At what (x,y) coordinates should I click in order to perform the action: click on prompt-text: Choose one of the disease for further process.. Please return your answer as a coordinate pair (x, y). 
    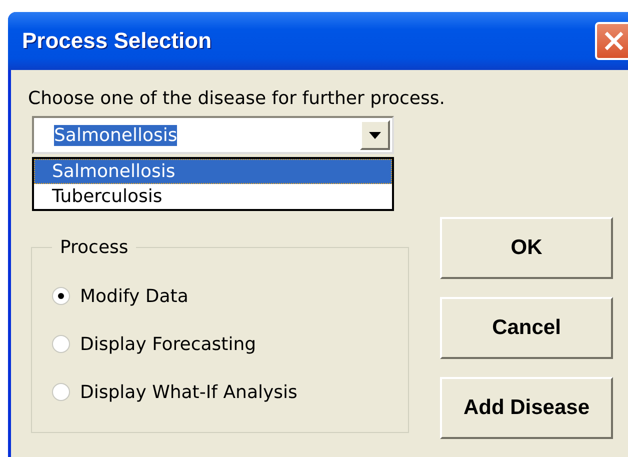
    Looking at the image, I should click on (237, 99).